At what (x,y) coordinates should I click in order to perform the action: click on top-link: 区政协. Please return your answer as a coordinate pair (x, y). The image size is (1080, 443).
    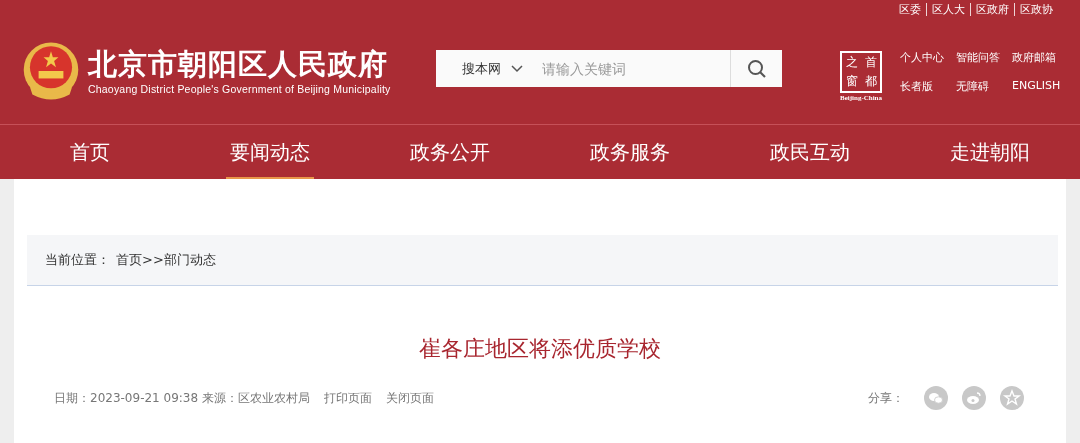
    Looking at the image, I should click on (1036, 9).